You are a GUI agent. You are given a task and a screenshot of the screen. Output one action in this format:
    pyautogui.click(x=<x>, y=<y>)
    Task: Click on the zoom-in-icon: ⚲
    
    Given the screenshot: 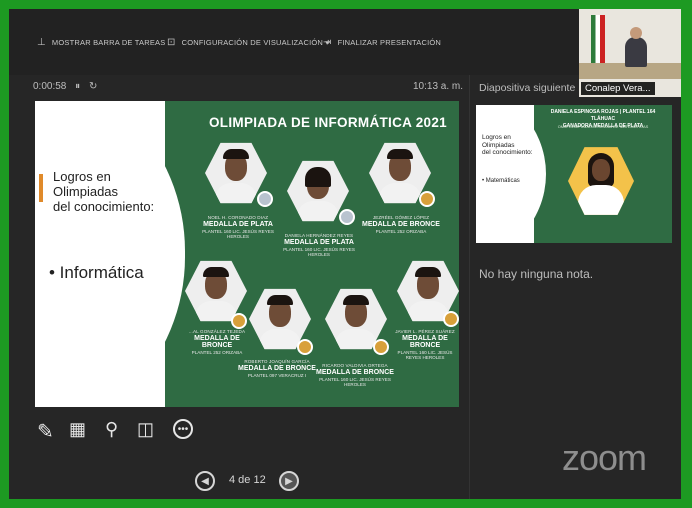 What is the action you would take?
    pyautogui.click(x=111, y=429)
    